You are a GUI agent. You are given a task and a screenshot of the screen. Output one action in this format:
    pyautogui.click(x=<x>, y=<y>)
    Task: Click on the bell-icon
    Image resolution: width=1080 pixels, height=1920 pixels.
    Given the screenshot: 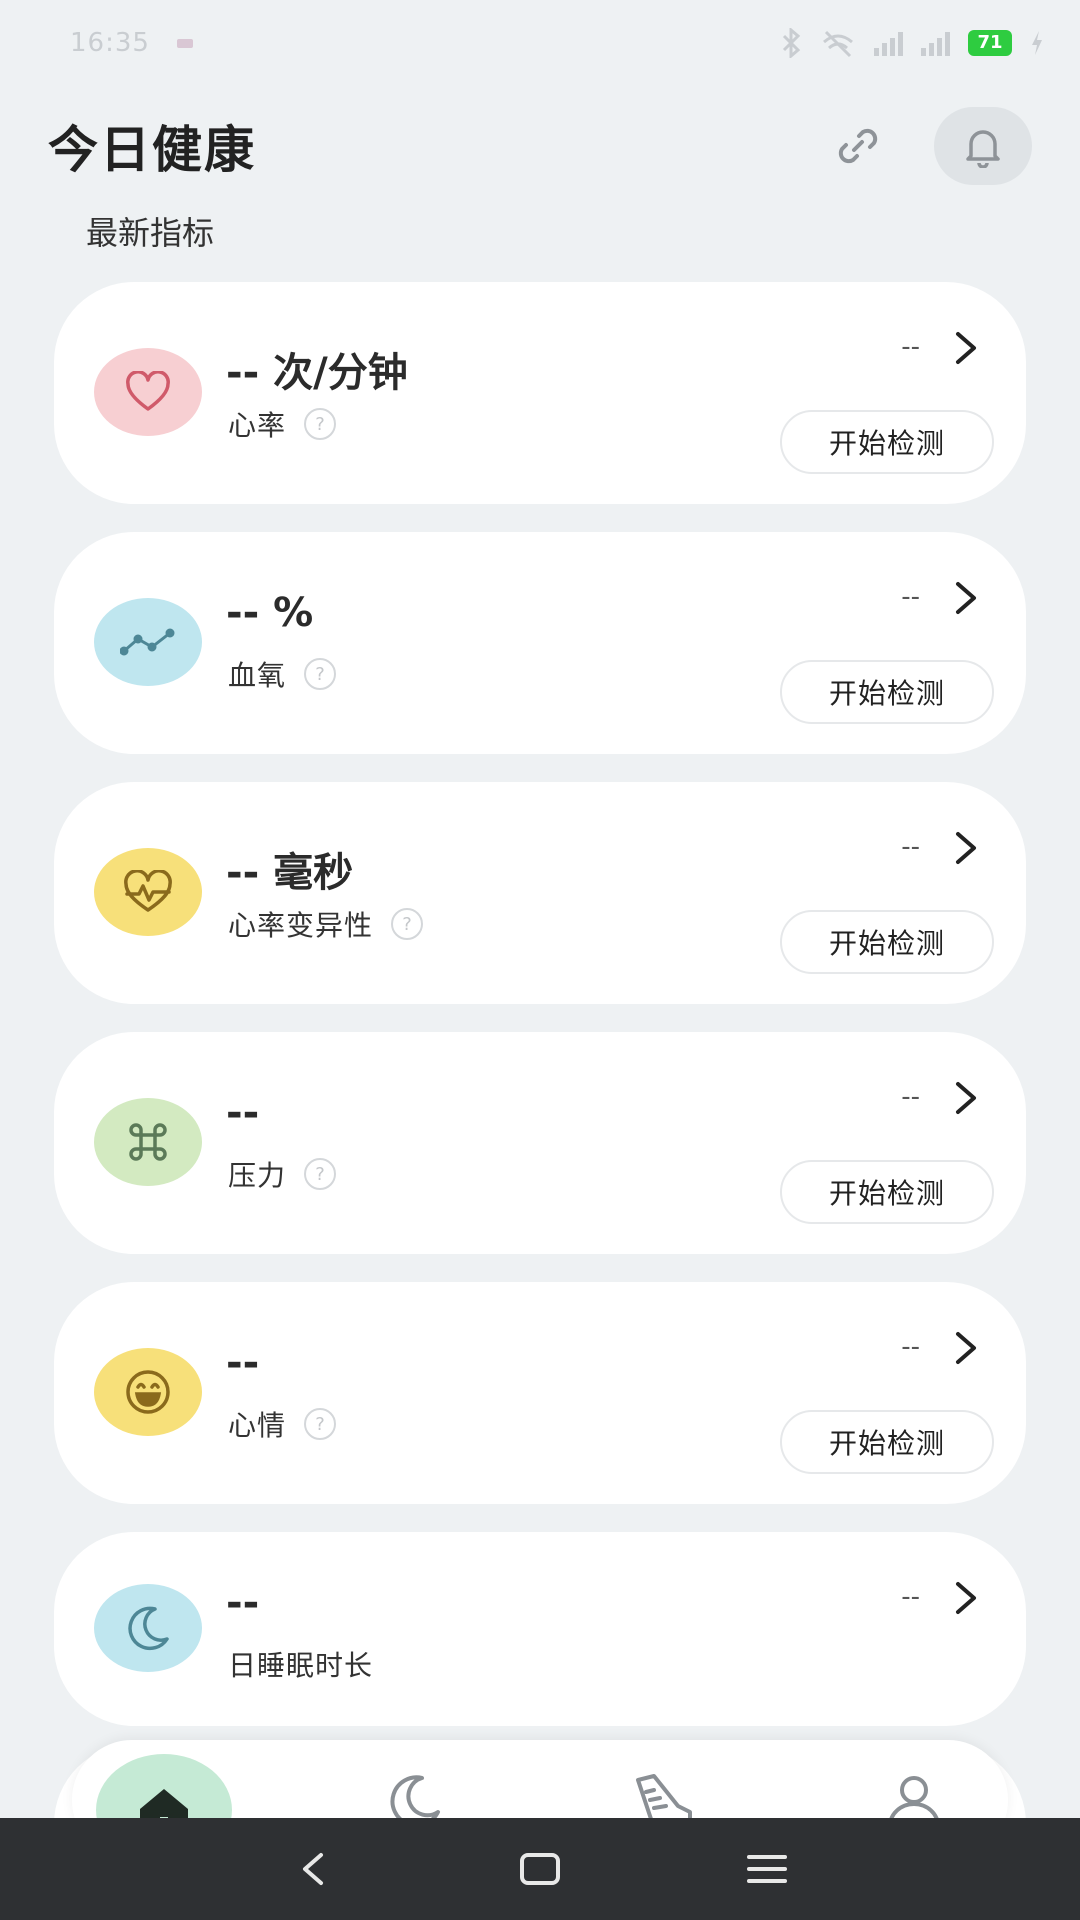 What is the action you would take?
    pyautogui.click(x=983, y=149)
    